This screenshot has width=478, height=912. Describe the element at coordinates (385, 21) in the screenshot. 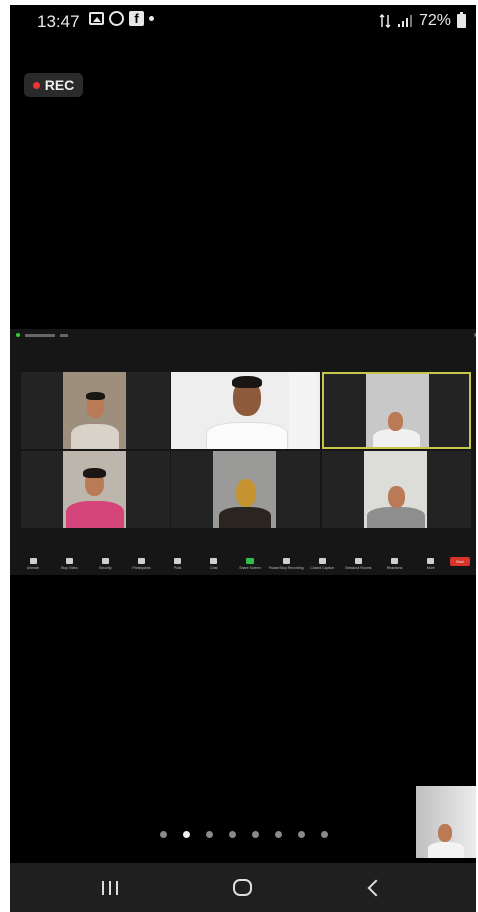

I see `data-arrows-icon` at that location.